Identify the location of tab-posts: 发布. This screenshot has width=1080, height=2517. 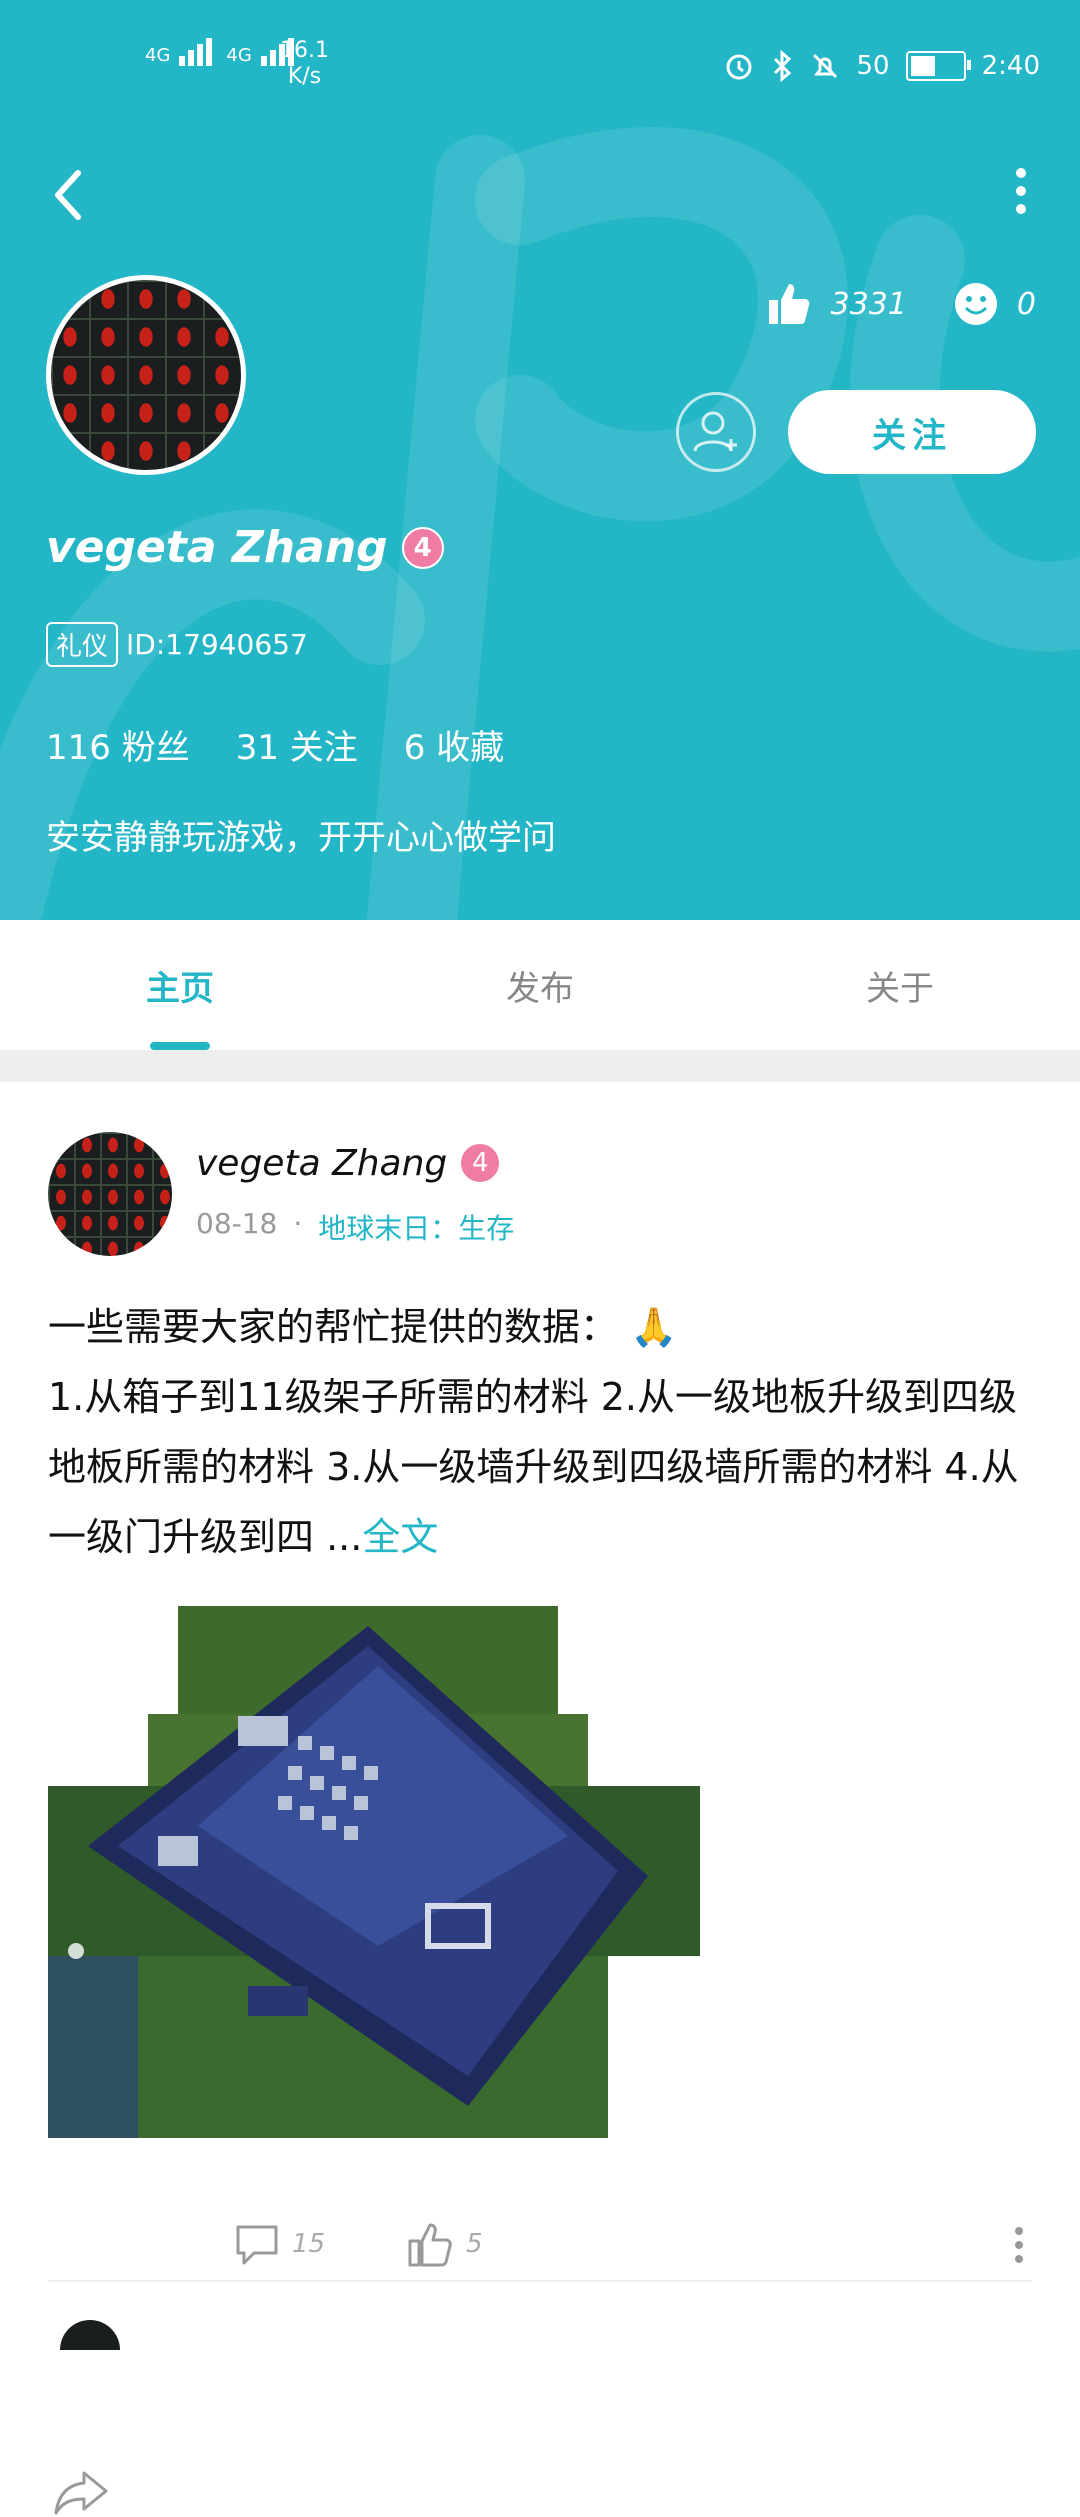
(540, 985).